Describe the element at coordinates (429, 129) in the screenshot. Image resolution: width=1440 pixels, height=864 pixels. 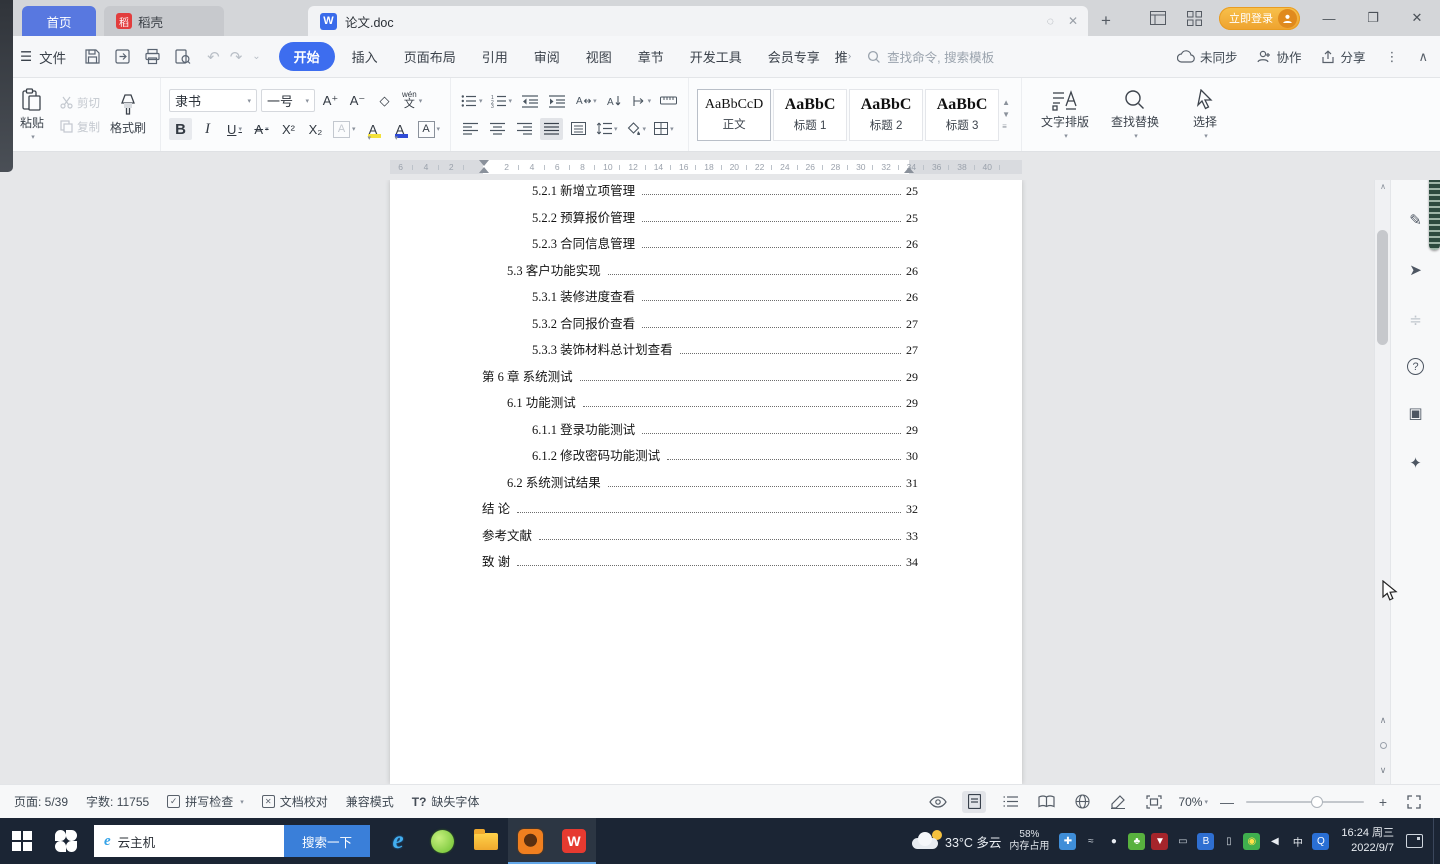
I see `char-border-button: A` at that location.